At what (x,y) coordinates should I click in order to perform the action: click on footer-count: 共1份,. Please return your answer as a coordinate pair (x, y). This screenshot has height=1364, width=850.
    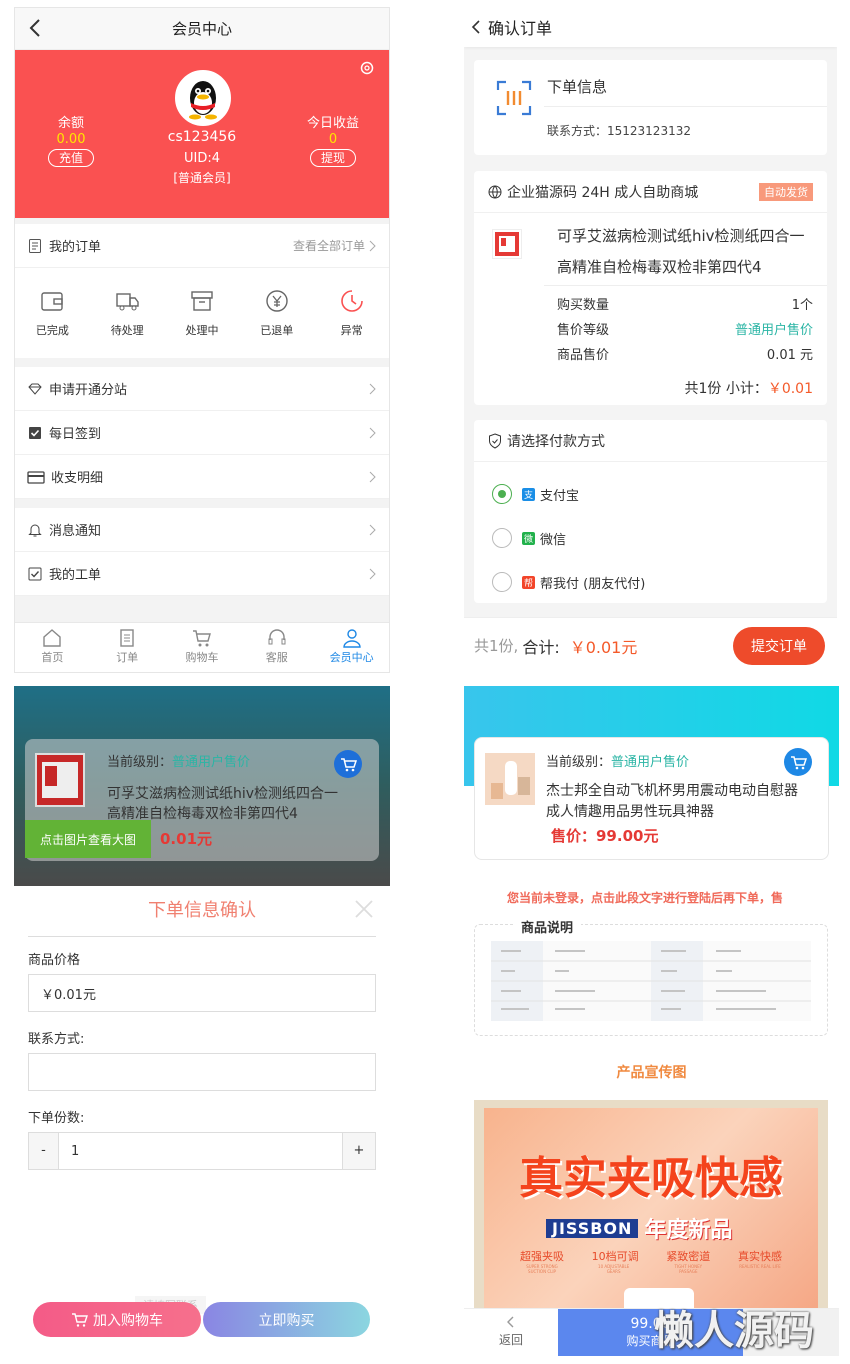
    Looking at the image, I should click on (496, 646).